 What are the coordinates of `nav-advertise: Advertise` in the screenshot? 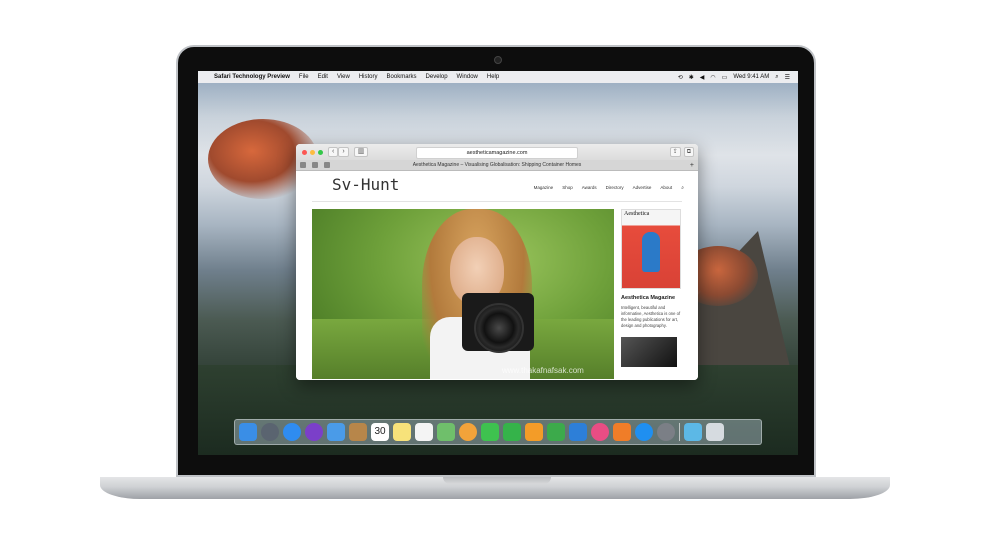 It's located at (642, 188).